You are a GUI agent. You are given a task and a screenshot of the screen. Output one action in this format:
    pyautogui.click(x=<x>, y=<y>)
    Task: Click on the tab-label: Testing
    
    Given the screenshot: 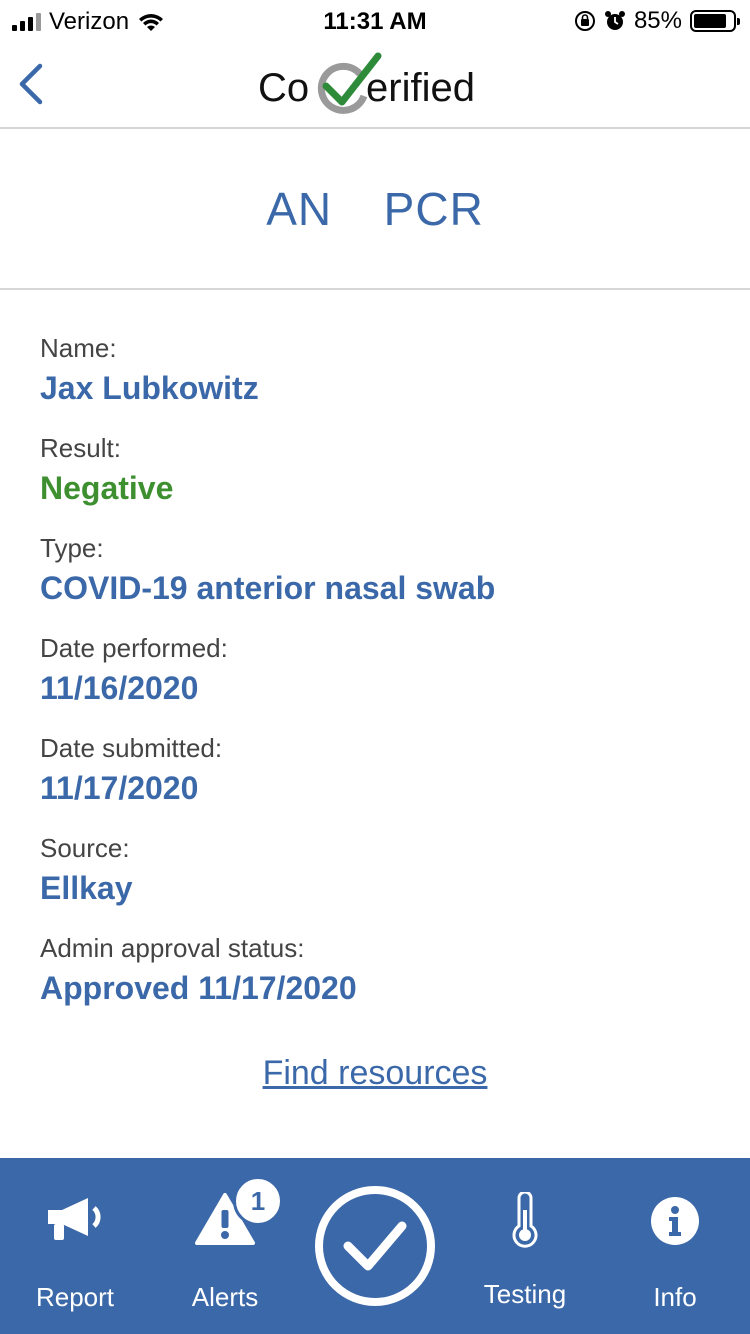 What is the action you would take?
    pyautogui.click(x=525, y=1294)
    